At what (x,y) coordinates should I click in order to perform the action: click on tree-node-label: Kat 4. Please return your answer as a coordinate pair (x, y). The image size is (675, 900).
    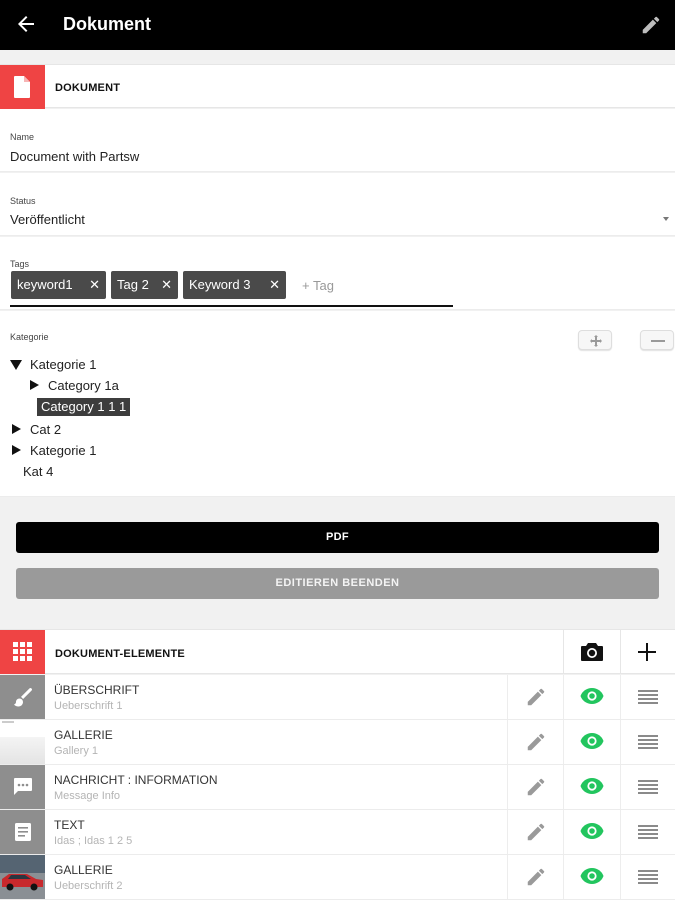
    Looking at the image, I should click on (38, 471).